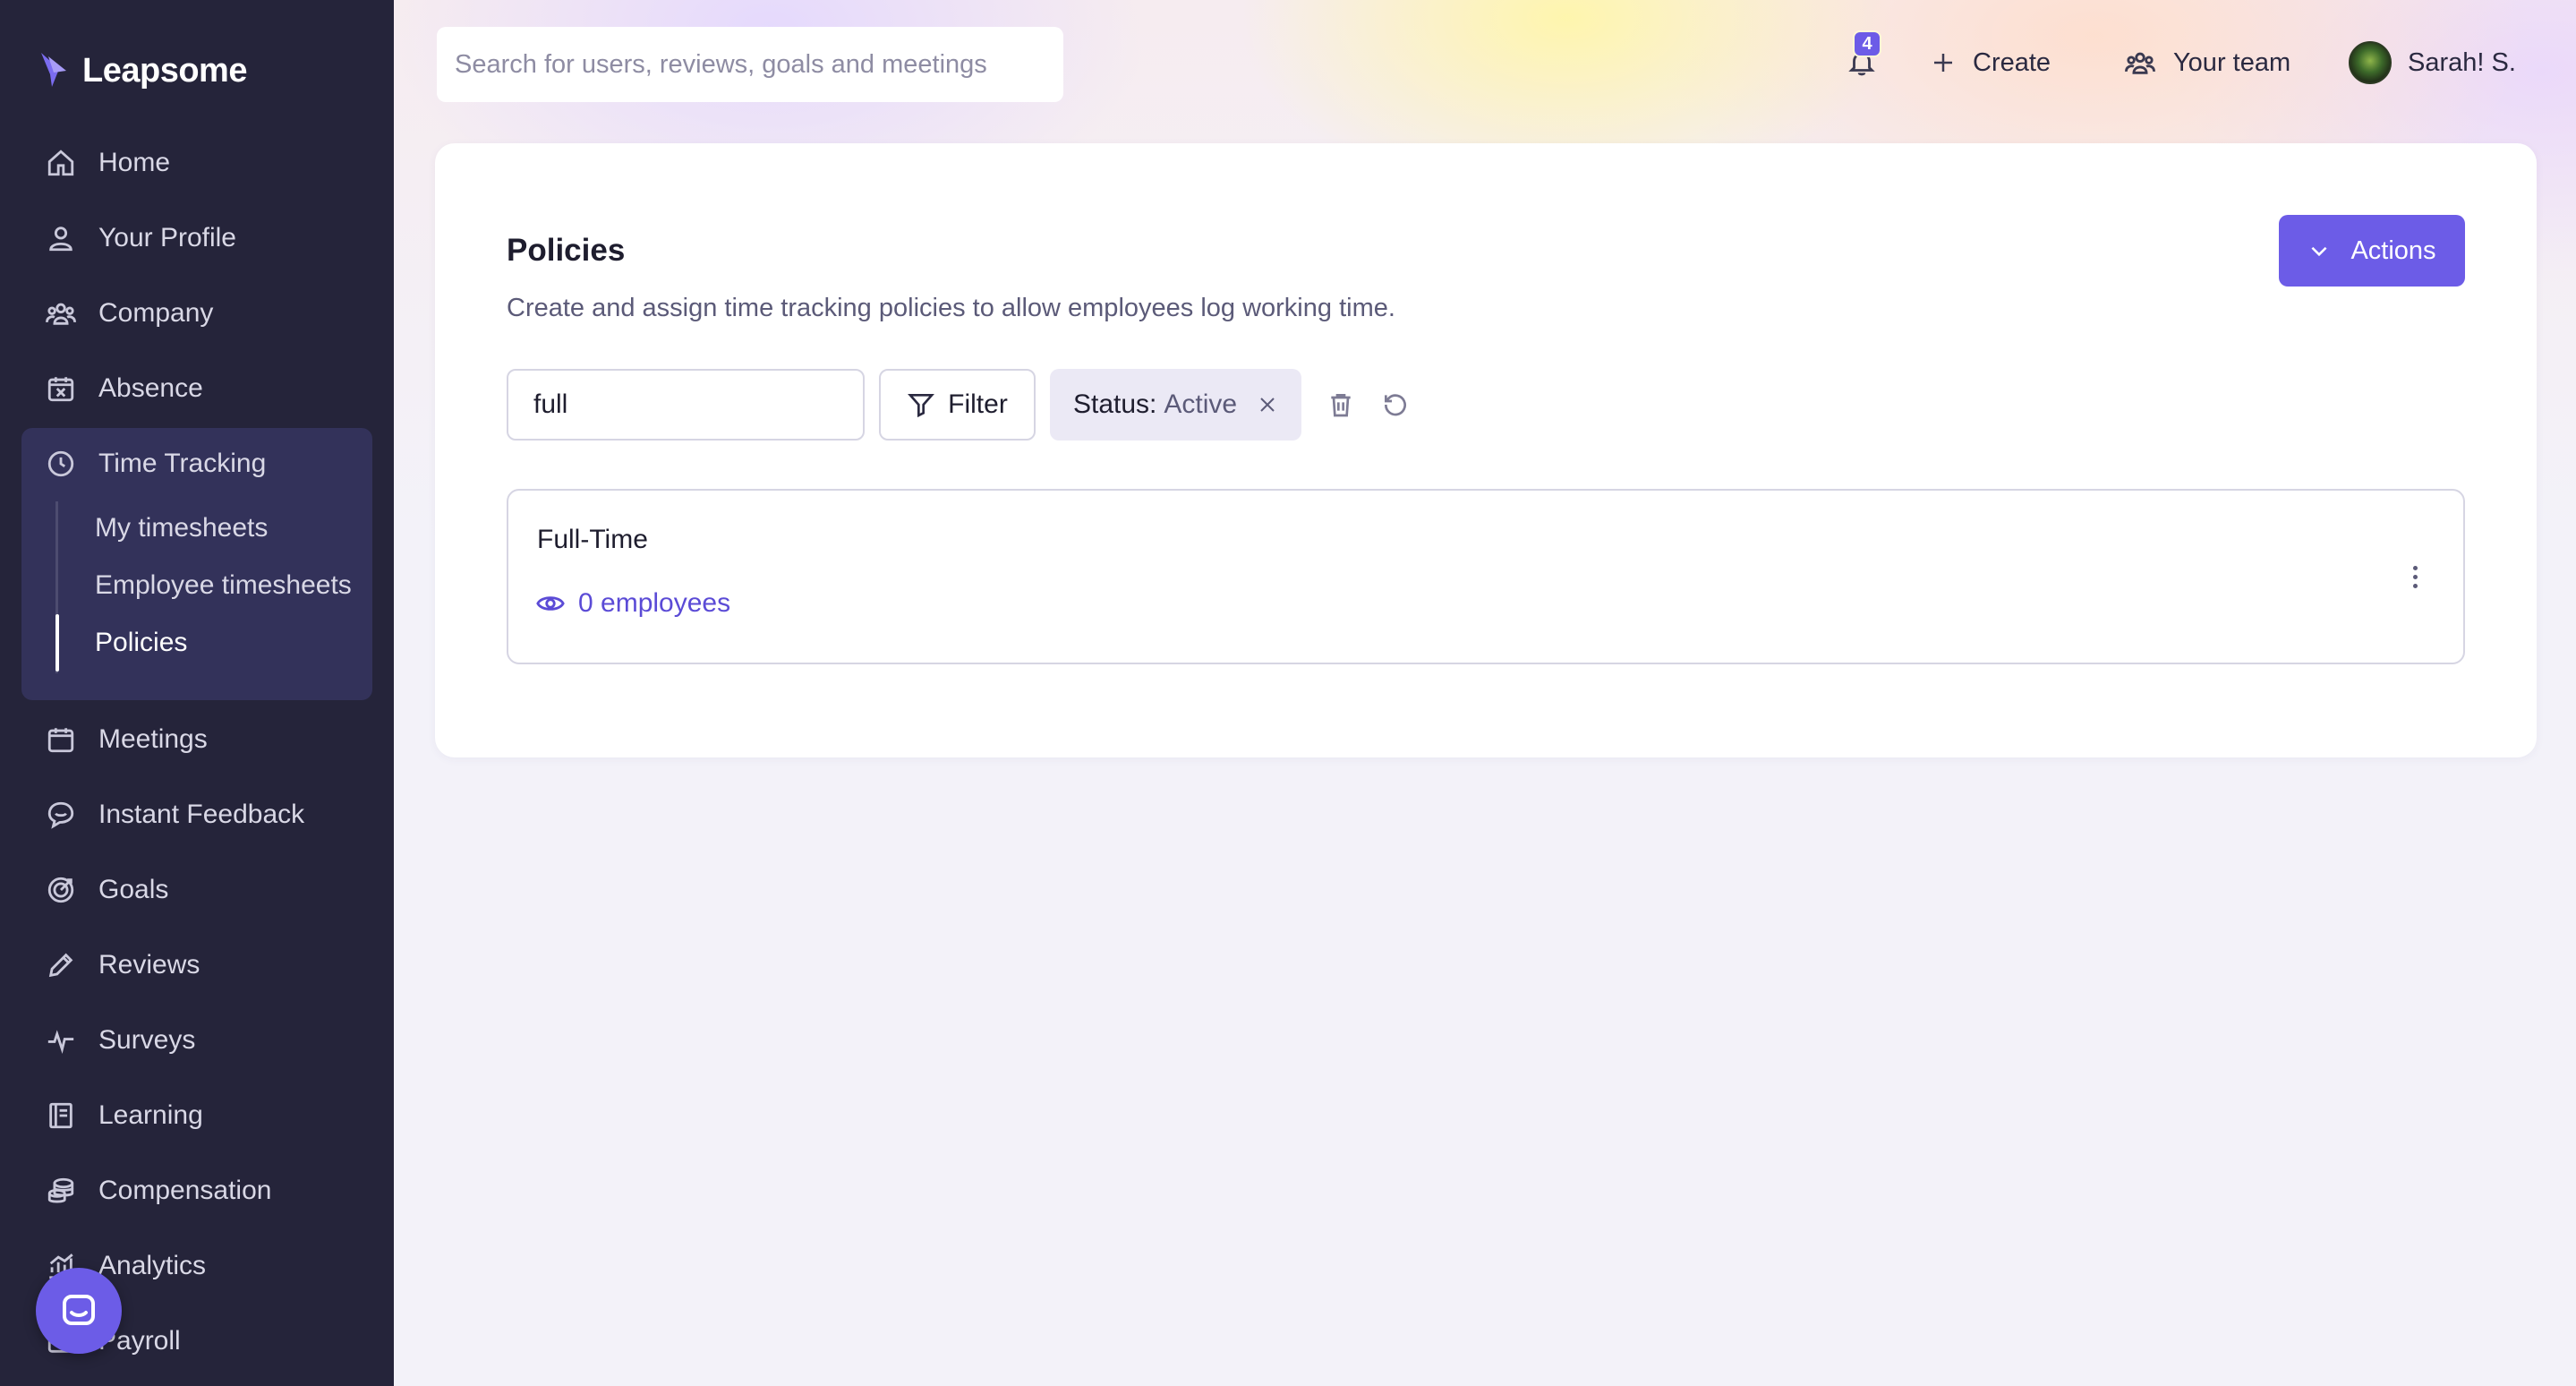  What do you see at coordinates (2370, 62) in the screenshot?
I see `avatar` at bounding box center [2370, 62].